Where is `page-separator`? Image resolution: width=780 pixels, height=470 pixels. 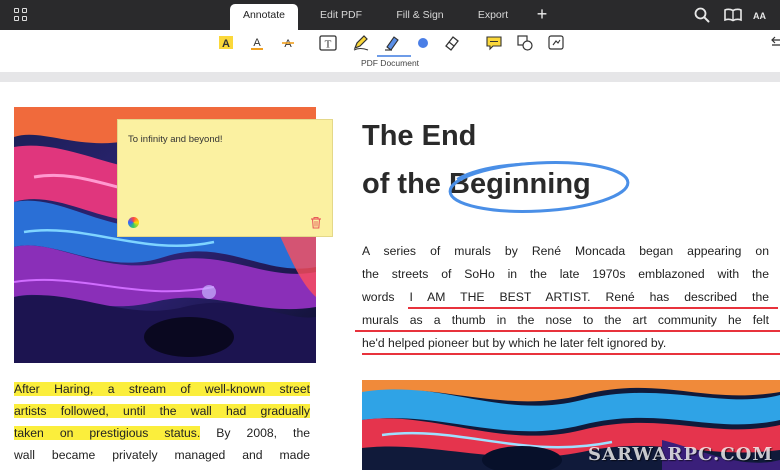
page-separator is located at coordinates (390, 77).